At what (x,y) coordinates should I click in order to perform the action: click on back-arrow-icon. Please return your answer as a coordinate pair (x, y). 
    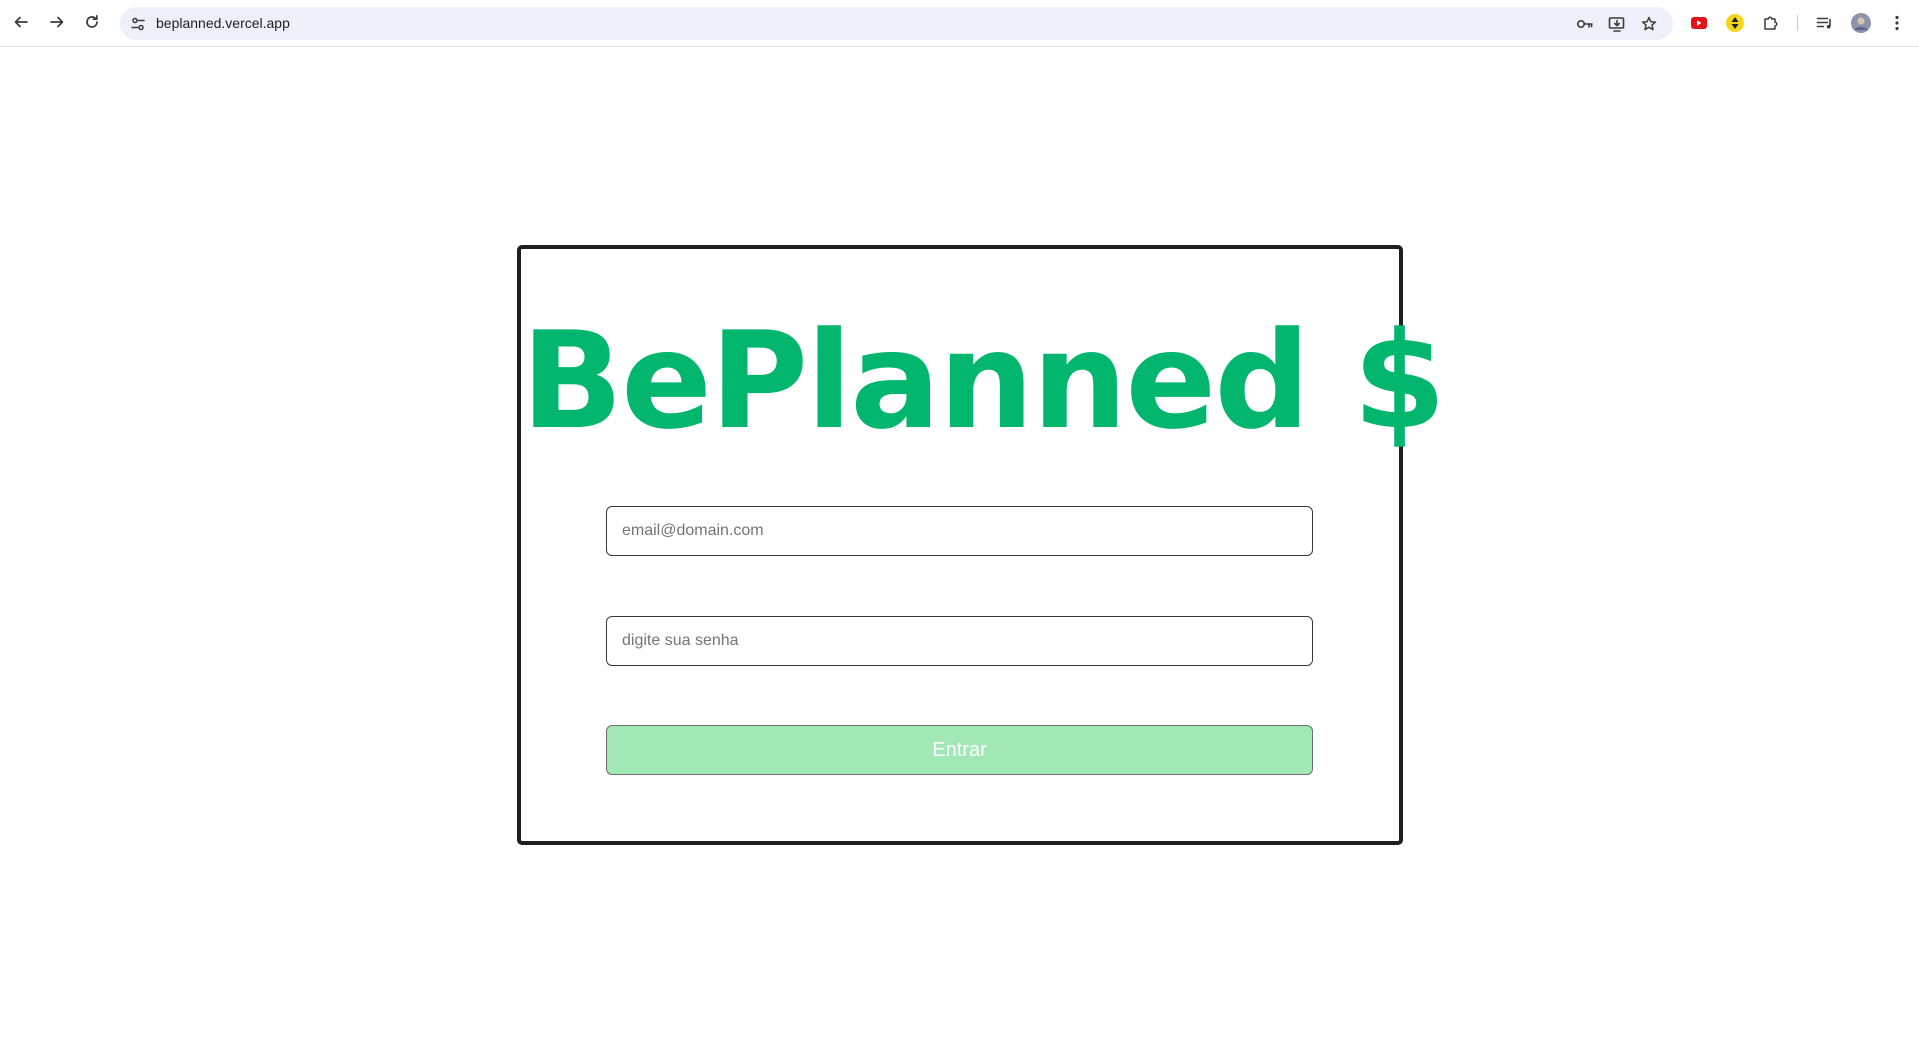
    Looking at the image, I should click on (21, 22).